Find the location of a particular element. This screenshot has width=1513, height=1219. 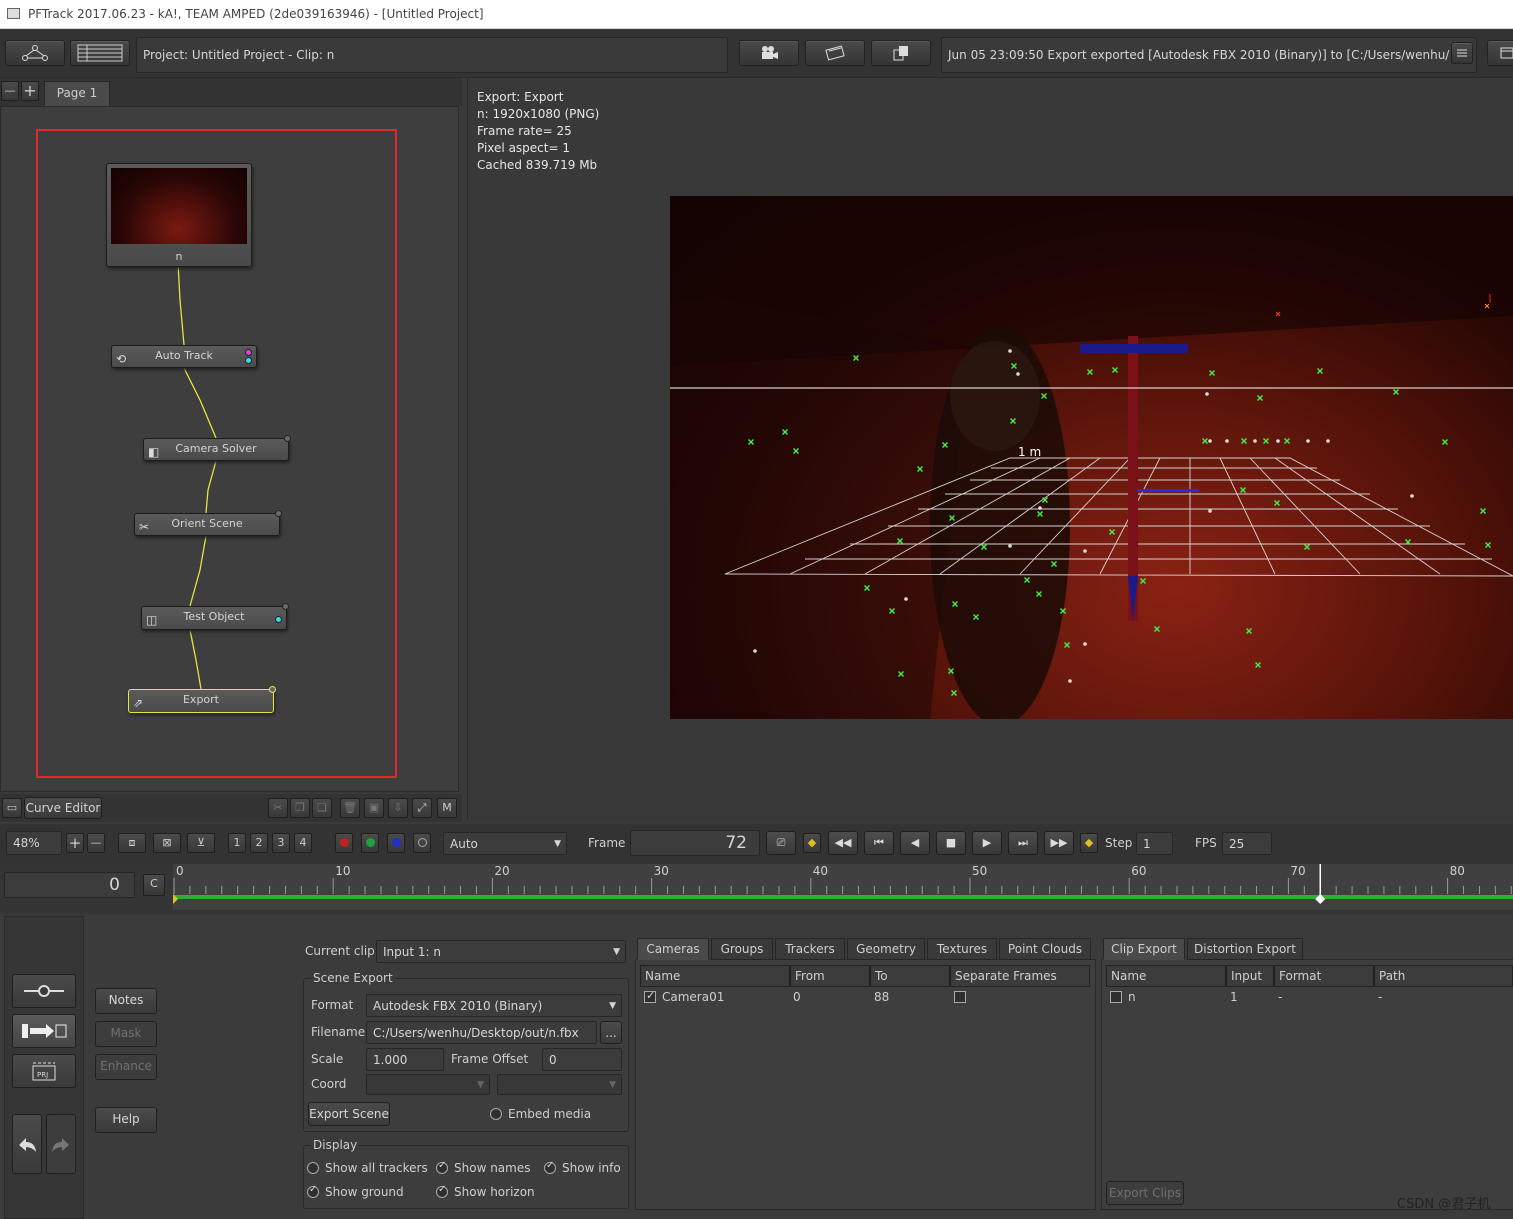

mode-select: Auto ▼ is located at coordinates (505, 843).